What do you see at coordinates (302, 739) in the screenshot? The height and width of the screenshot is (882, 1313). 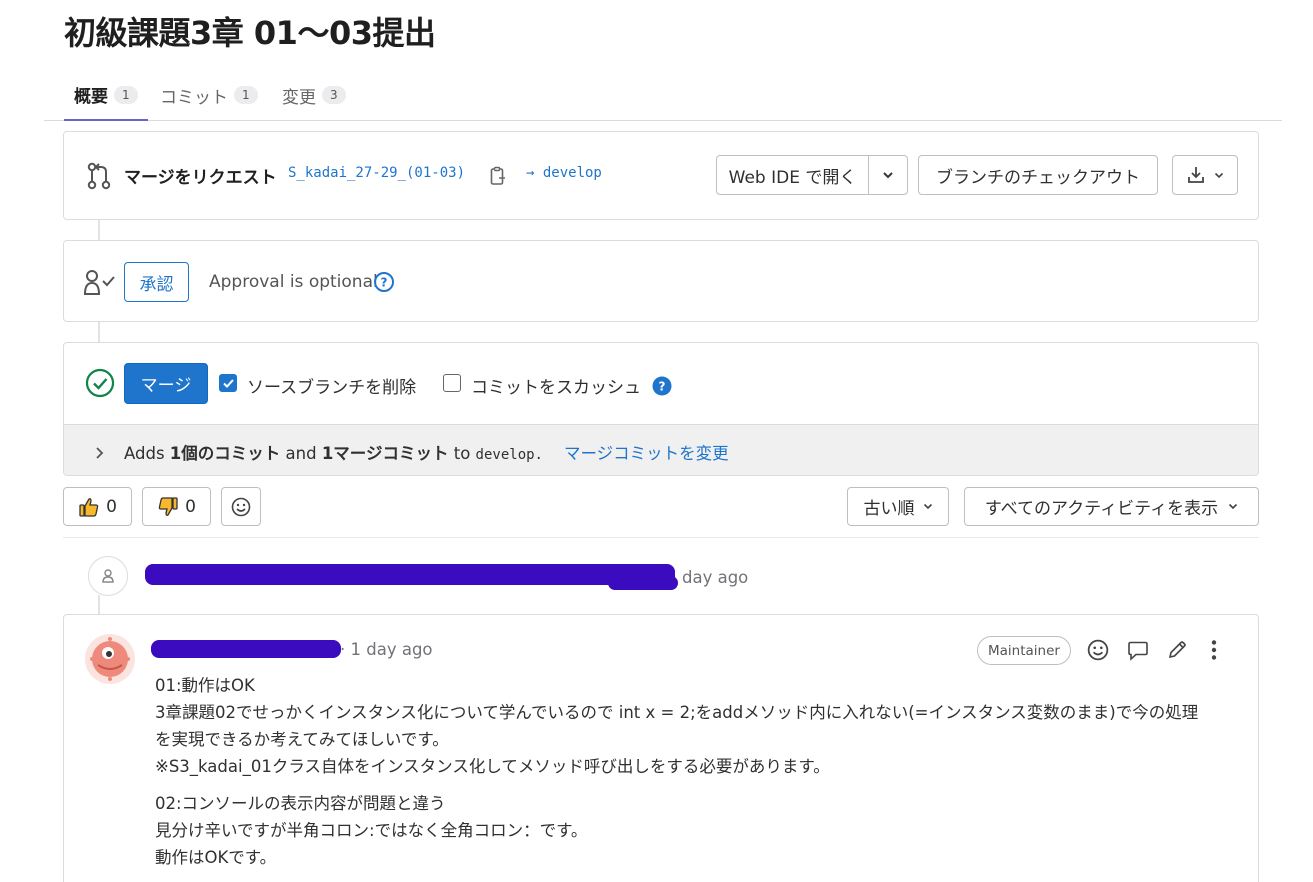 I see `comment-line: を実現できるか考えてみてほしいです。` at bounding box center [302, 739].